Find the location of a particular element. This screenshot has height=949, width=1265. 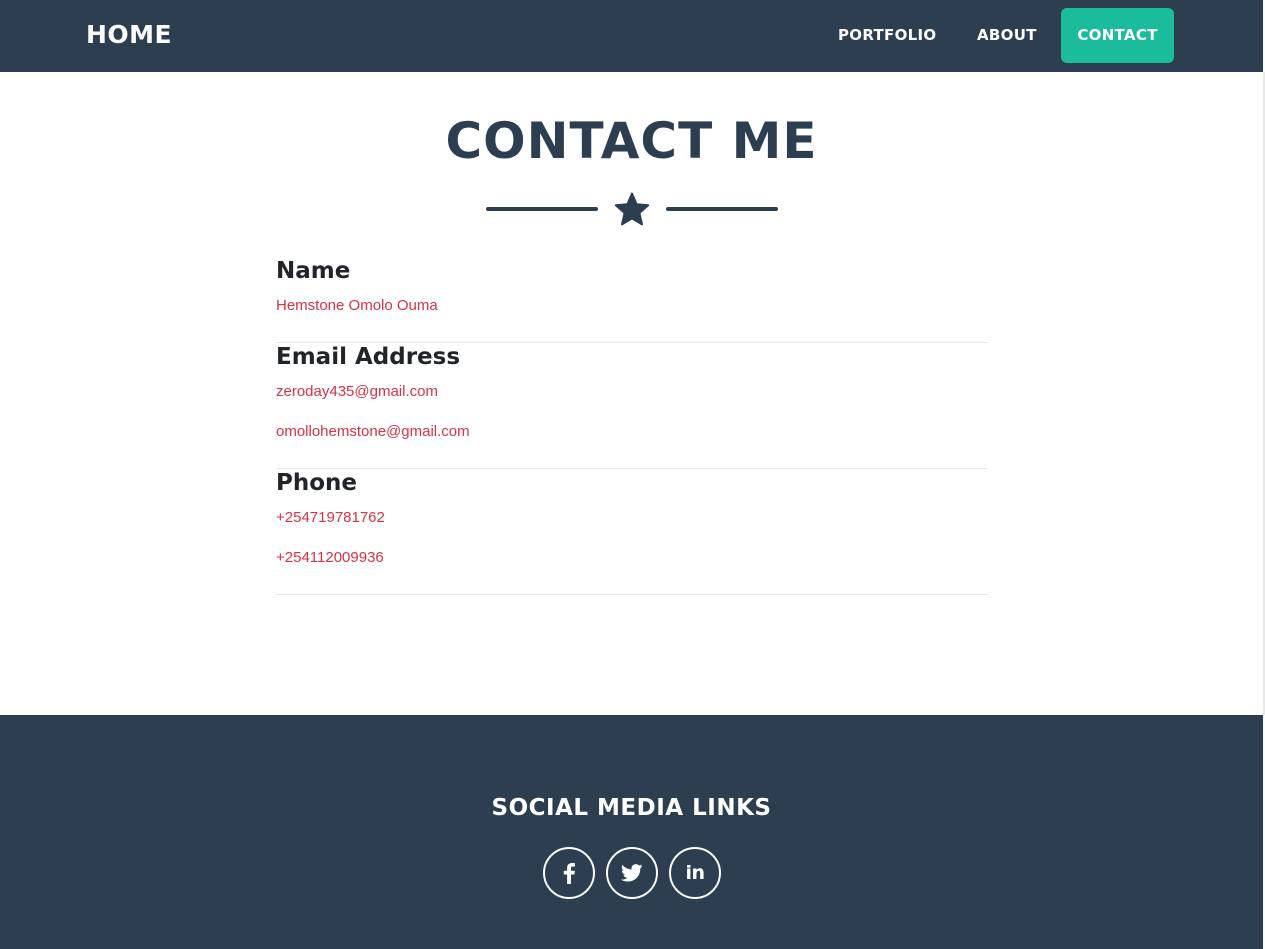

contact-heading: Phone is located at coordinates (317, 483).